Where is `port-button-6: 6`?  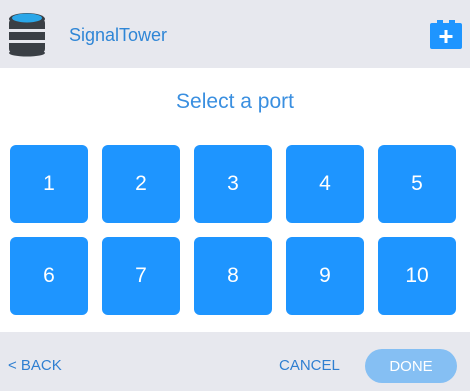
port-button-6: 6 is located at coordinates (49, 276).